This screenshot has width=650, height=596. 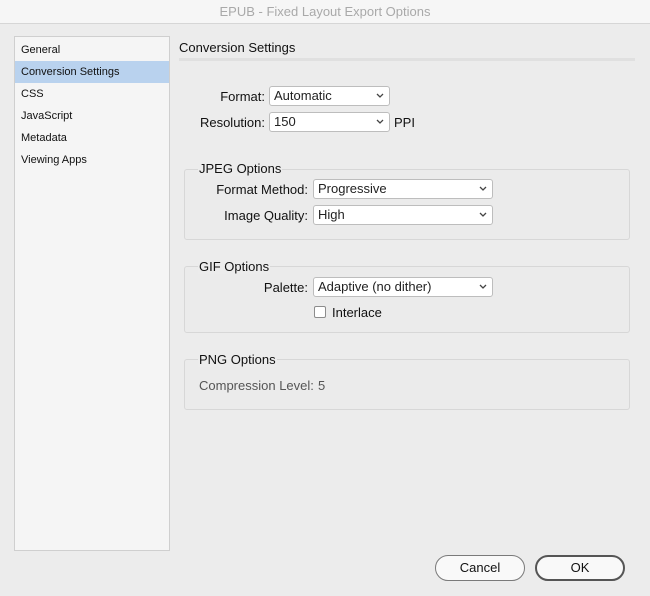 What do you see at coordinates (320, 312) in the screenshot?
I see `interlace-checkbox` at bounding box center [320, 312].